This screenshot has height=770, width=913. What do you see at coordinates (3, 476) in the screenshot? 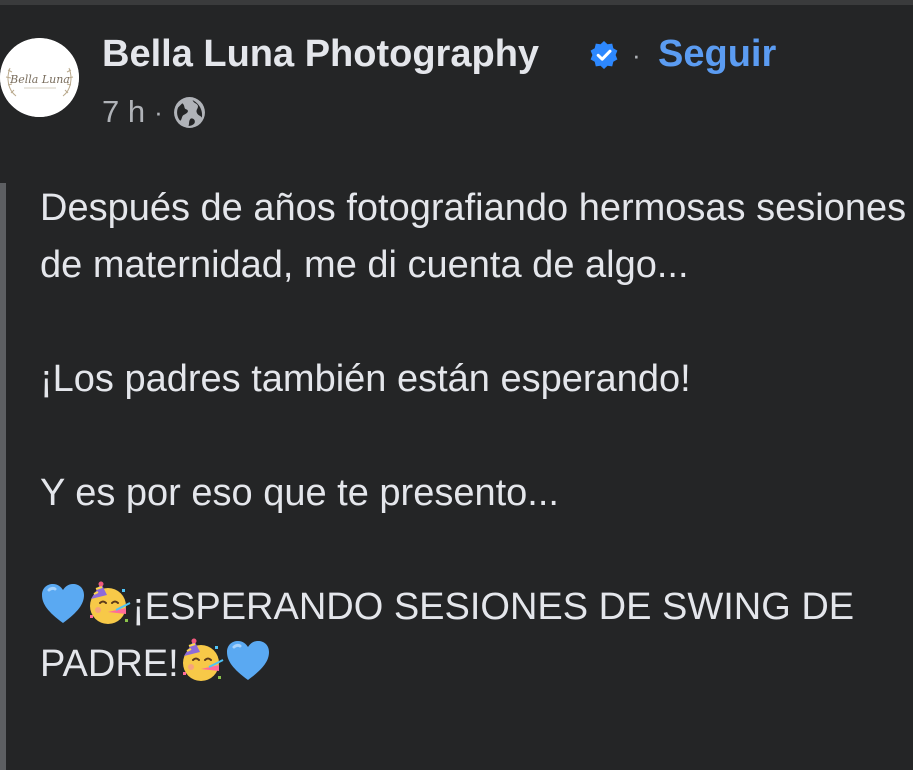
I see `left-edge-rule` at bounding box center [3, 476].